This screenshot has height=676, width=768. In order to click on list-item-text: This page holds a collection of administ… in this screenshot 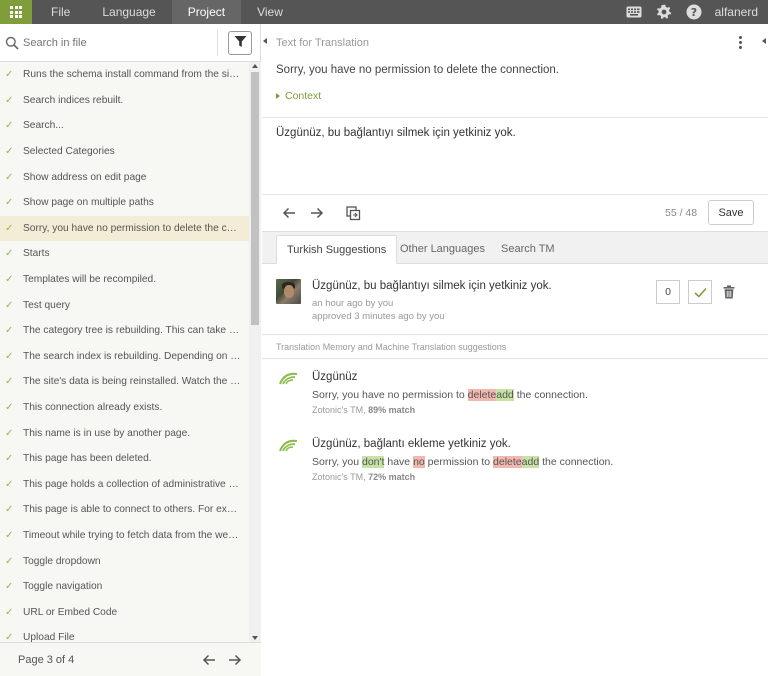, I will do `click(132, 484)`.